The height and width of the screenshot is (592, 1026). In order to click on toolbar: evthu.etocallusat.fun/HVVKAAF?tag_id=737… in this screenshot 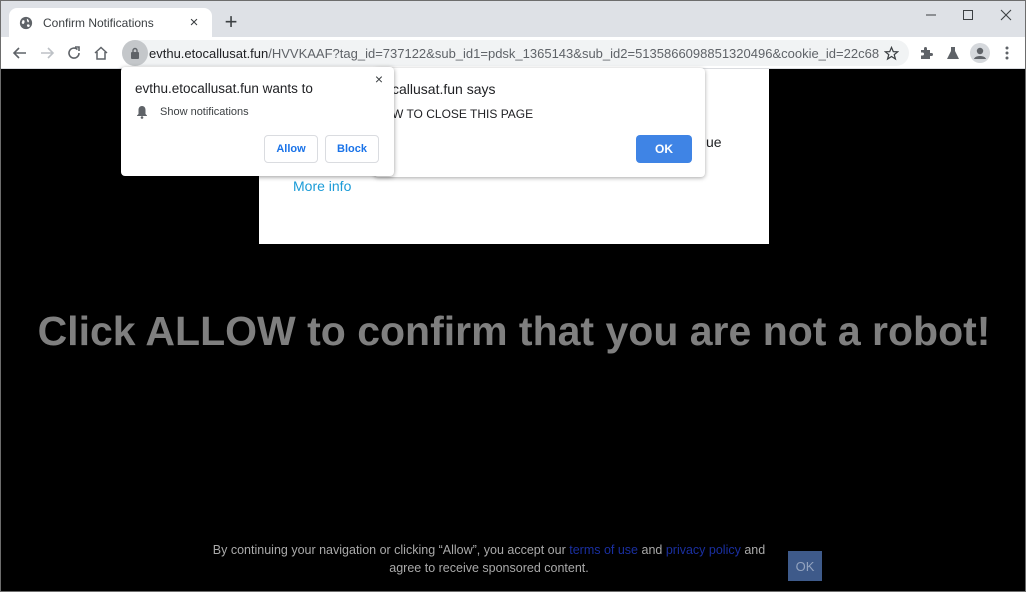, I will do `click(513, 53)`.